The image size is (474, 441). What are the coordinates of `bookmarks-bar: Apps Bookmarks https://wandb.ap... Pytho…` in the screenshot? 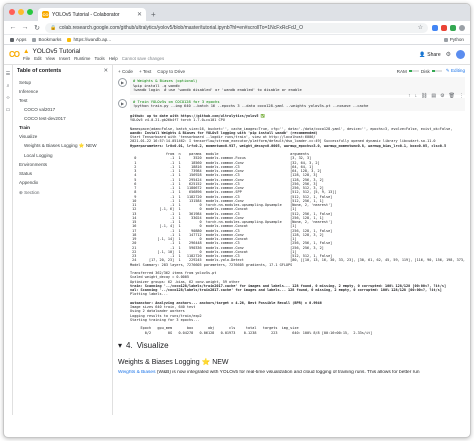 It's located at (237, 40).